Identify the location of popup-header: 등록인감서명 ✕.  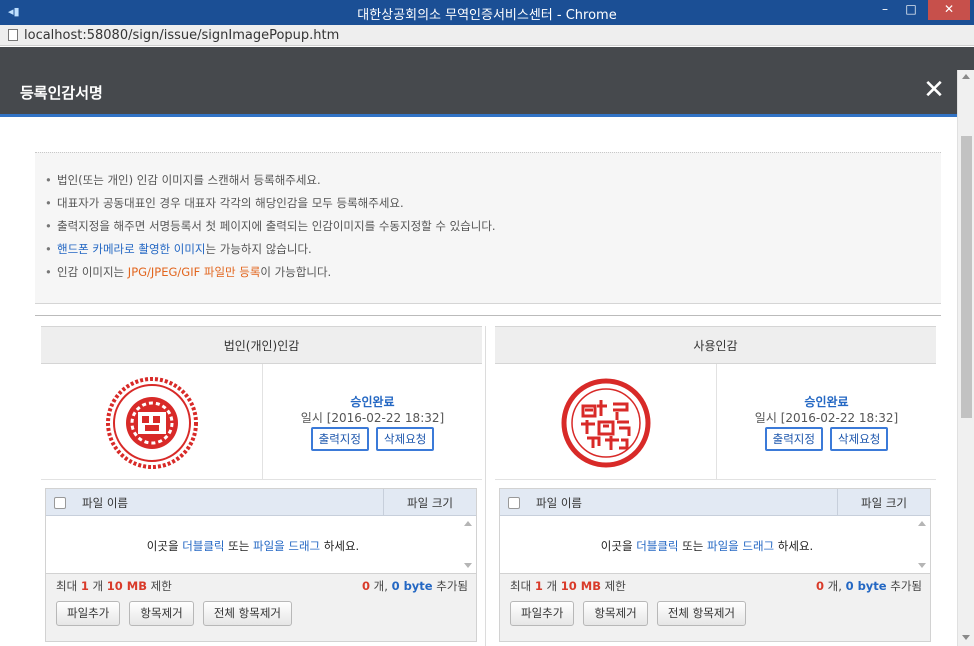
(487, 82).